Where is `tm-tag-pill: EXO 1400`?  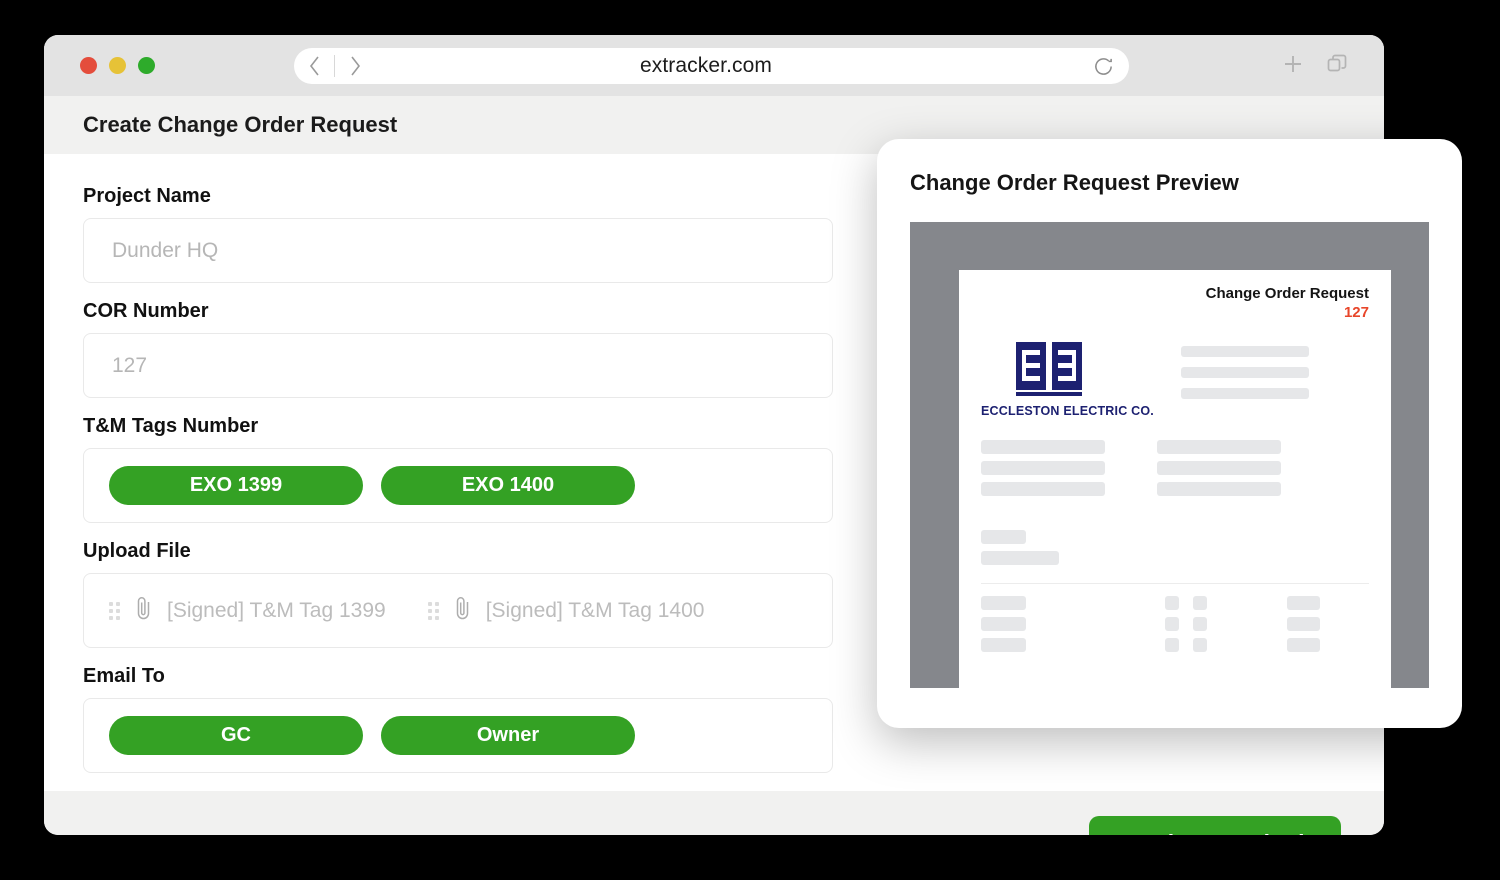
tm-tag-pill: EXO 1400 is located at coordinates (508, 485).